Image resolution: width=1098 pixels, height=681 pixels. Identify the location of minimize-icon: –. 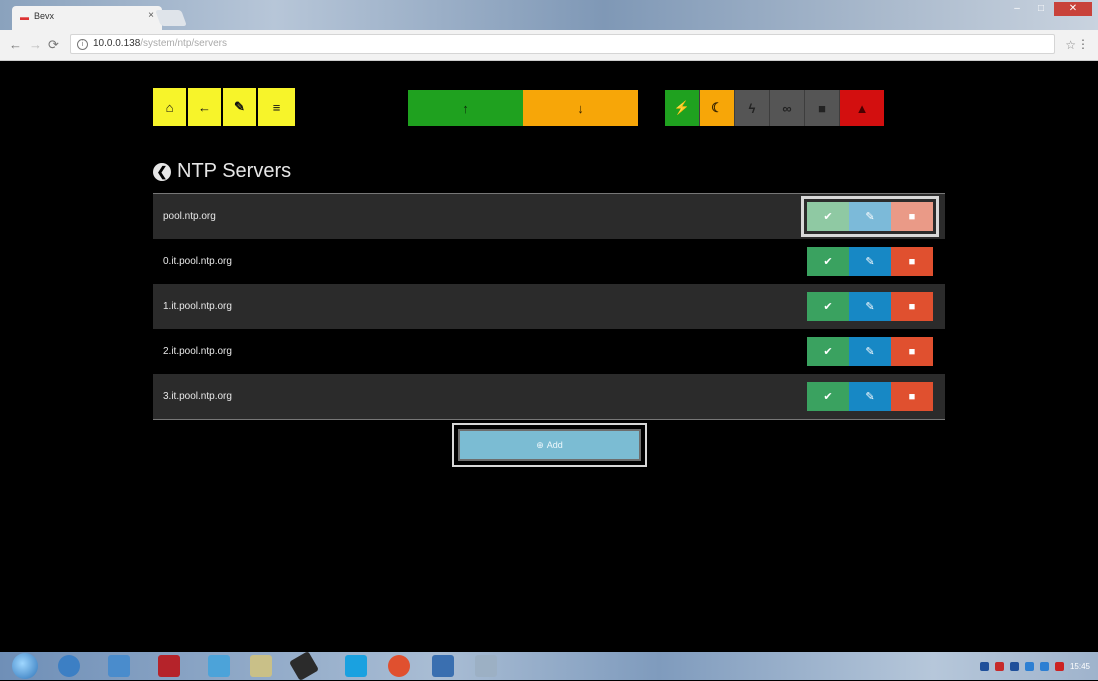
(1017, 9).